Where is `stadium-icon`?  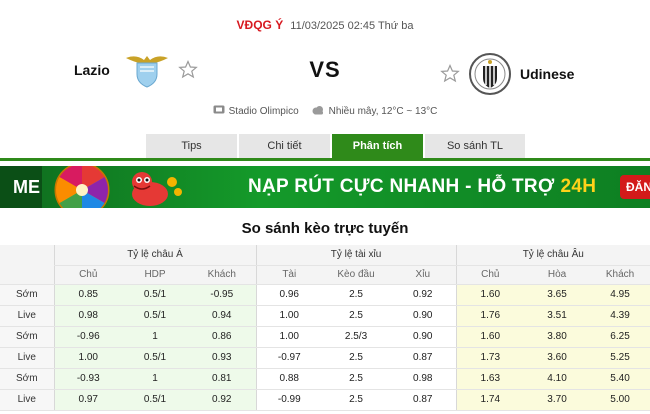 stadium-icon is located at coordinates (219, 111).